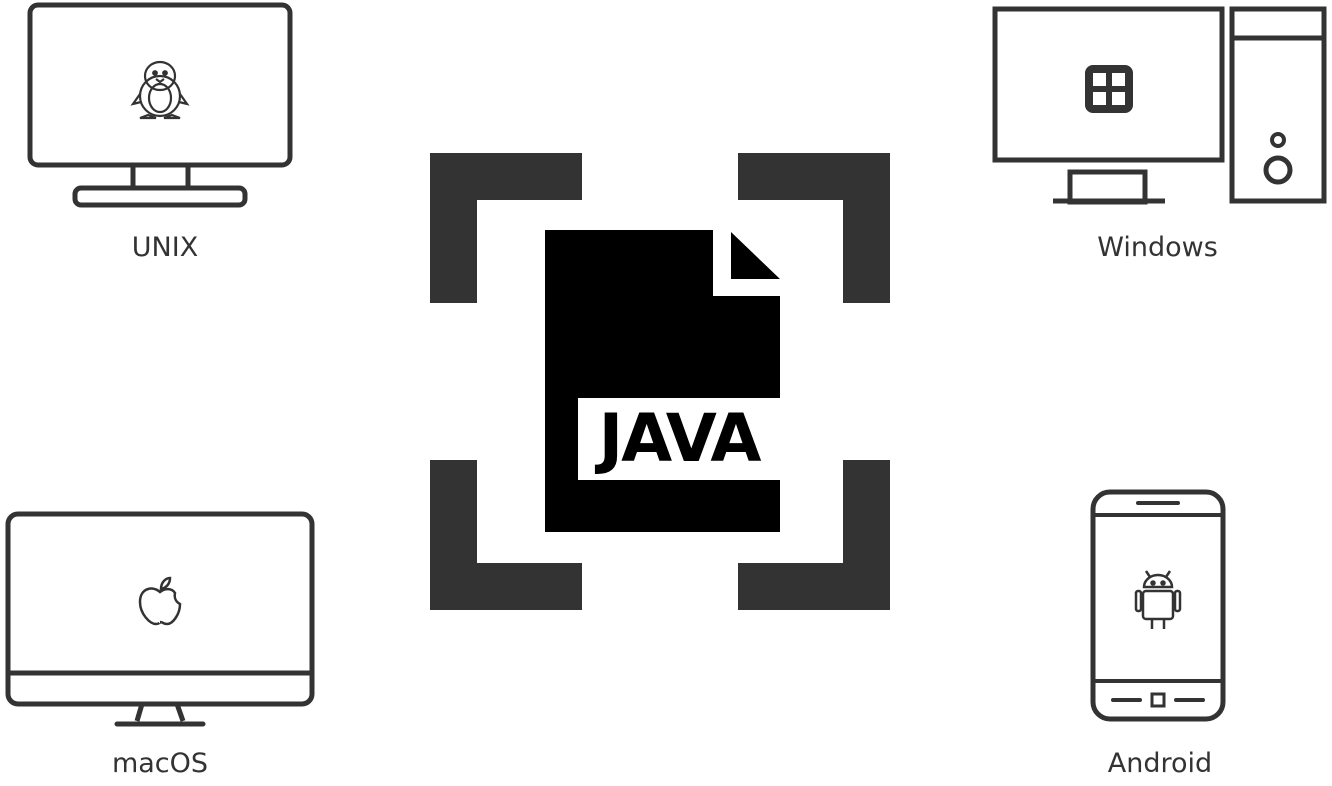 This screenshot has width=1332, height=786. I want to click on windows-logo-icon, so click(1109, 89).